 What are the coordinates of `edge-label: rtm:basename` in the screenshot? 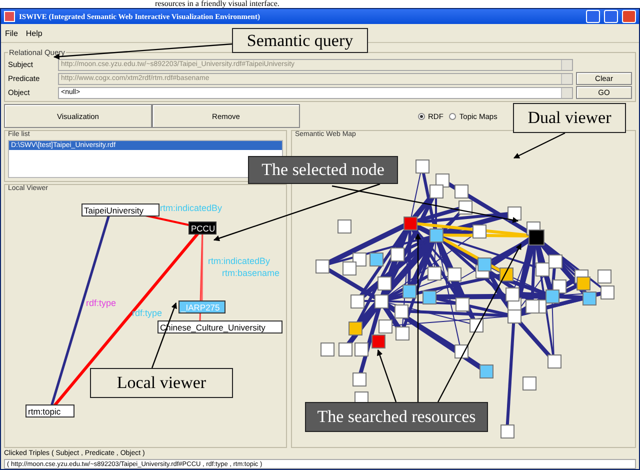 It's located at (251, 273).